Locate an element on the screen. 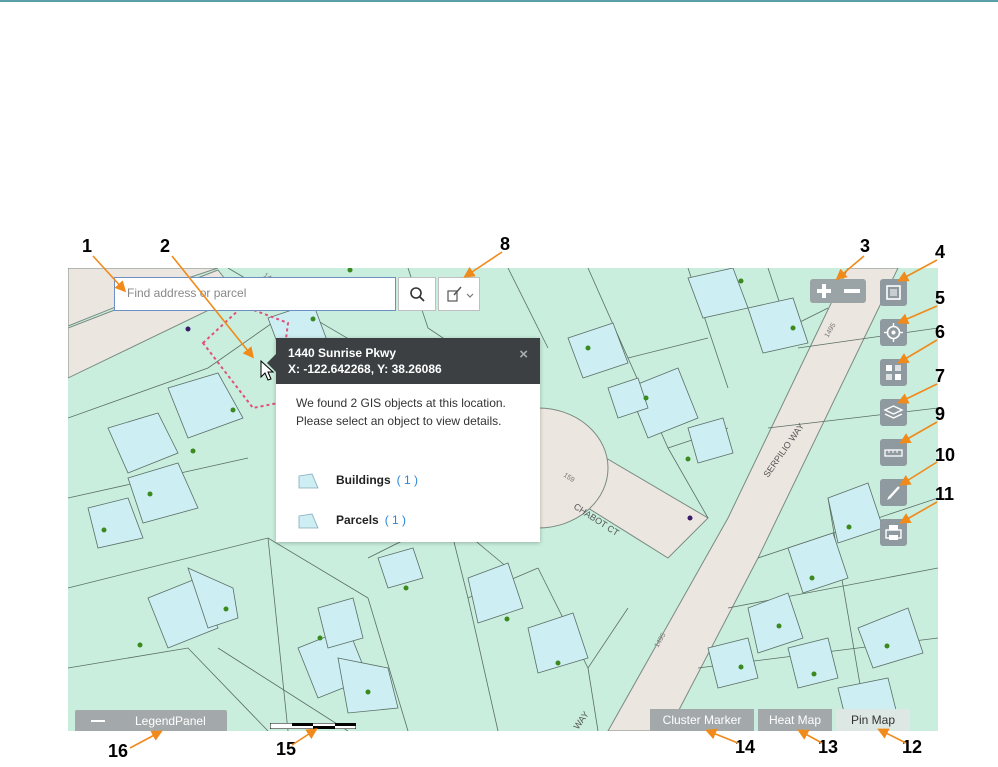  pin-map-tab: Pin Map is located at coordinates (873, 720).